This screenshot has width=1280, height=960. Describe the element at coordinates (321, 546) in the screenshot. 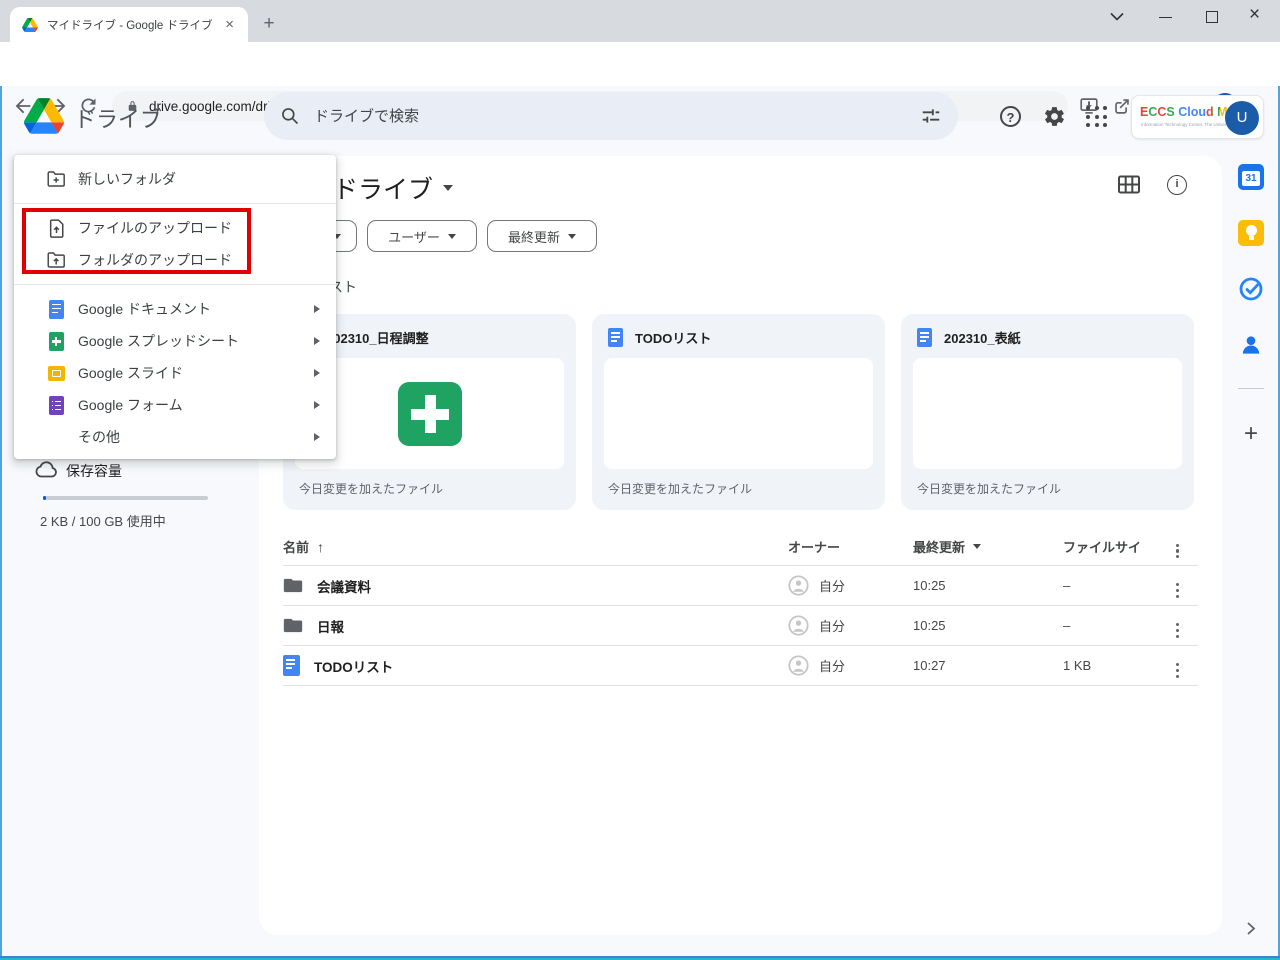

I see `sort-ascending-icon: ↑` at that location.